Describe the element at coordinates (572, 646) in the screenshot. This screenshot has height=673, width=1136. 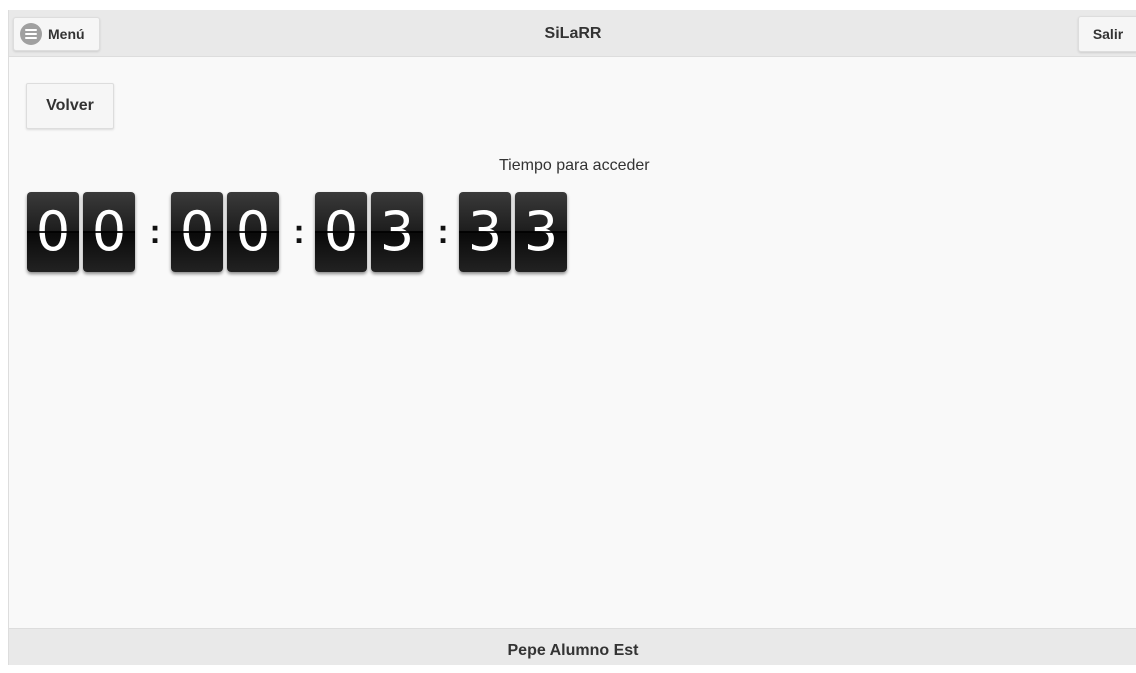
I see `footer-user-name: Pepe Alumno Est` at that location.